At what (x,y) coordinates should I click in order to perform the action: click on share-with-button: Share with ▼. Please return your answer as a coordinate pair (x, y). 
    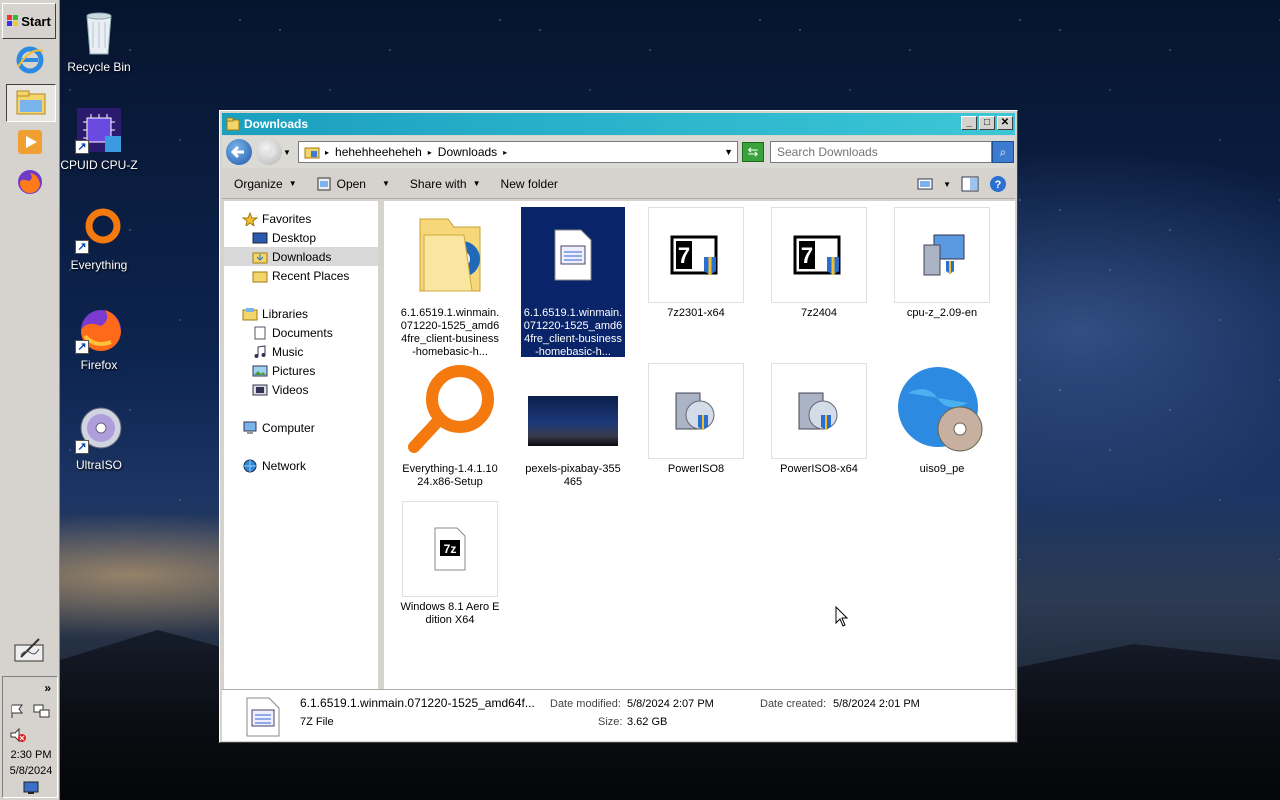
    Looking at the image, I should click on (445, 184).